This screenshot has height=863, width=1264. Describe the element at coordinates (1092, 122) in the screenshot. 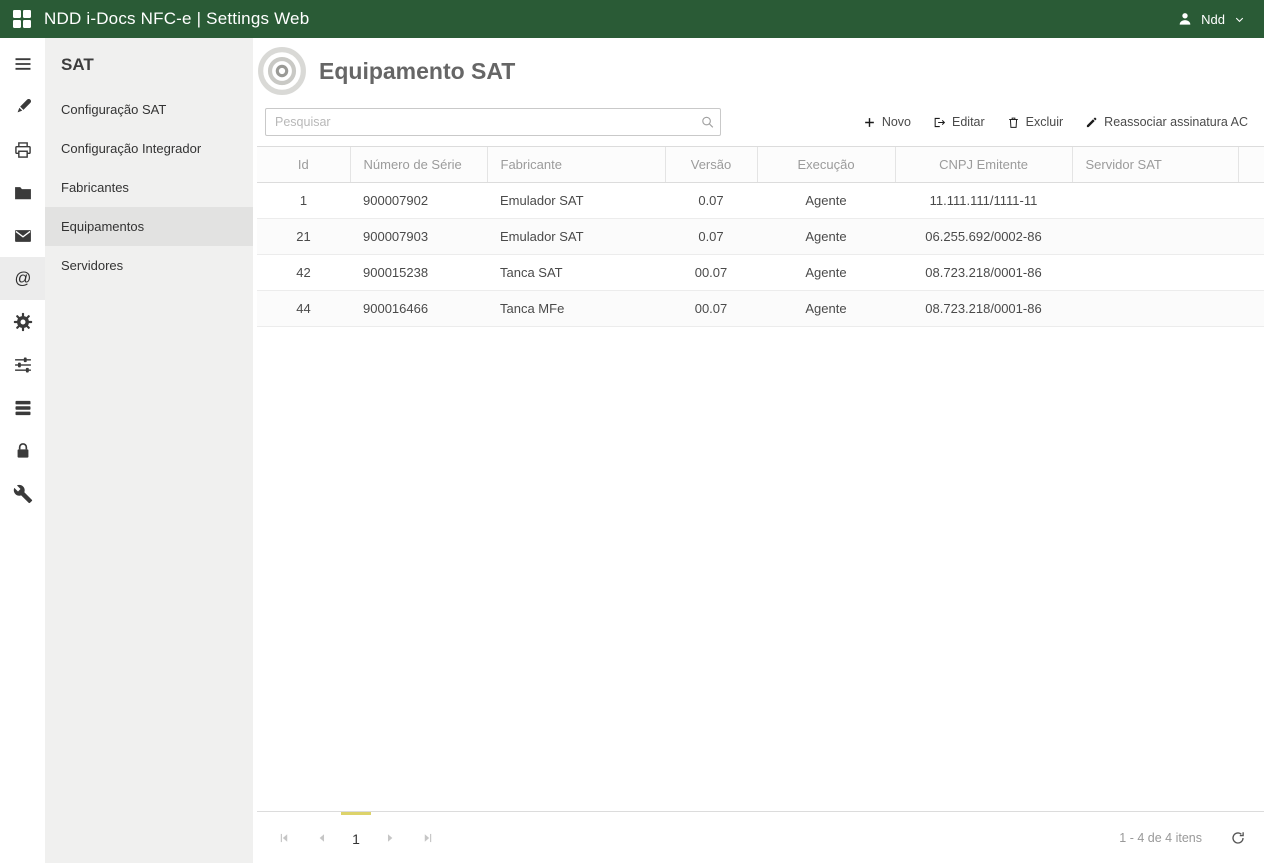

I see `pencil-icon` at that location.